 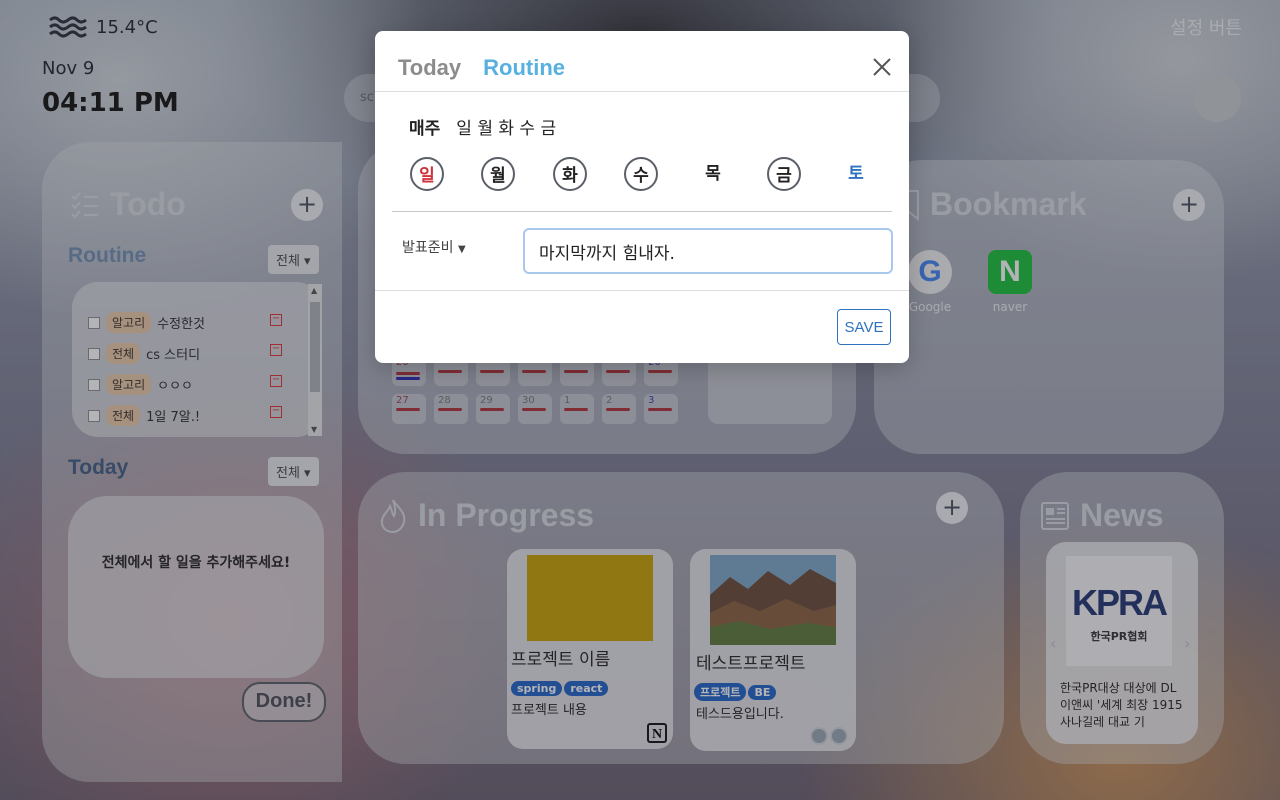 What do you see at coordinates (428, 248) in the screenshot?
I see `category-label: 발표준비` at bounding box center [428, 248].